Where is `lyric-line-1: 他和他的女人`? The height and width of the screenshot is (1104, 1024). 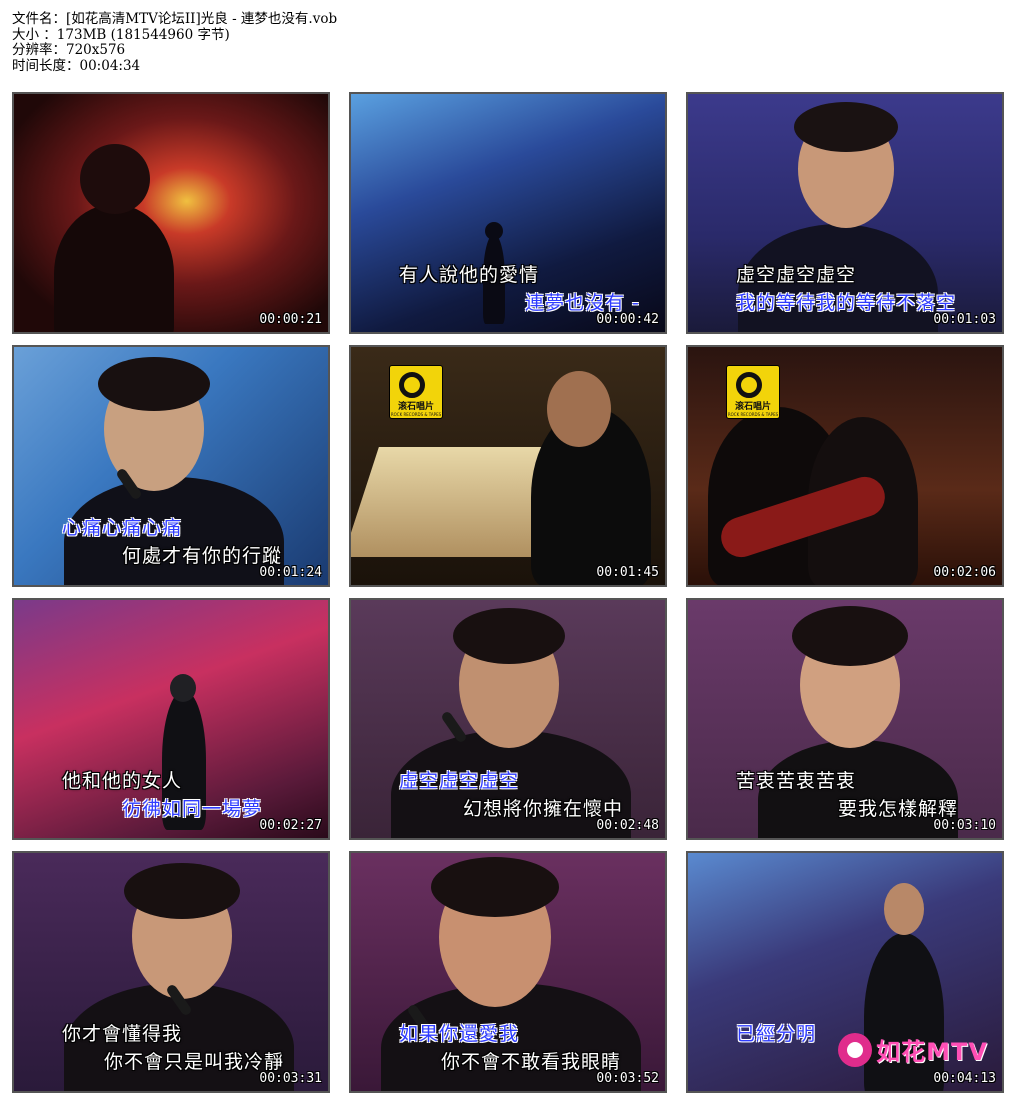
lyric-line-1: 他和他的女人 is located at coordinates (122, 781).